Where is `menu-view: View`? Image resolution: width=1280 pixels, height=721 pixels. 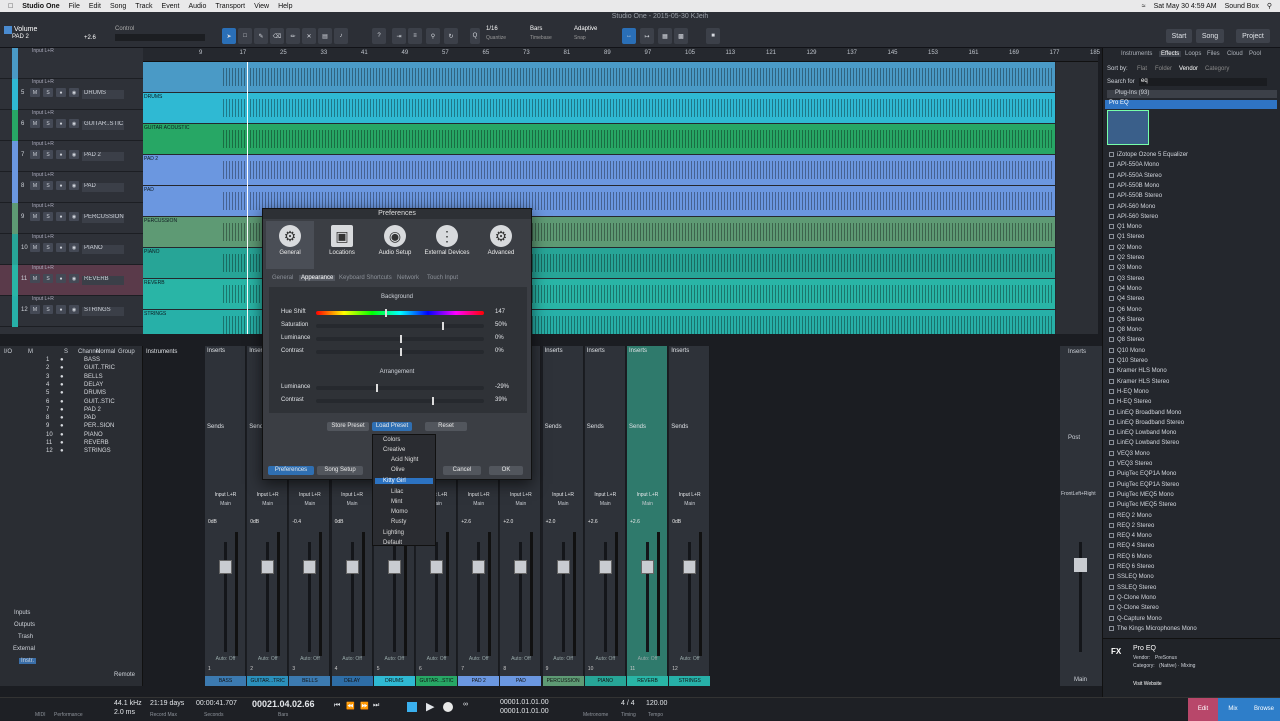
menu-view: View is located at coordinates (261, 6).